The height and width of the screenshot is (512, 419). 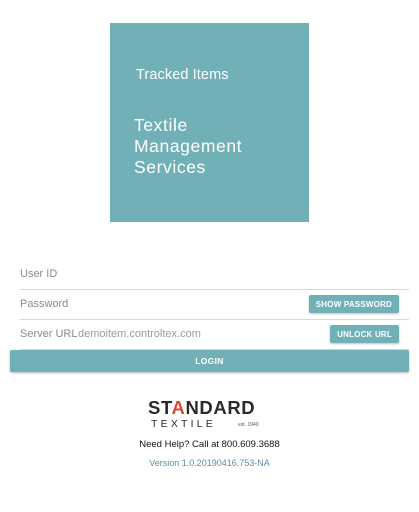 I want to click on show-password-button: SHOW PASSWORD, so click(x=353, y=304).